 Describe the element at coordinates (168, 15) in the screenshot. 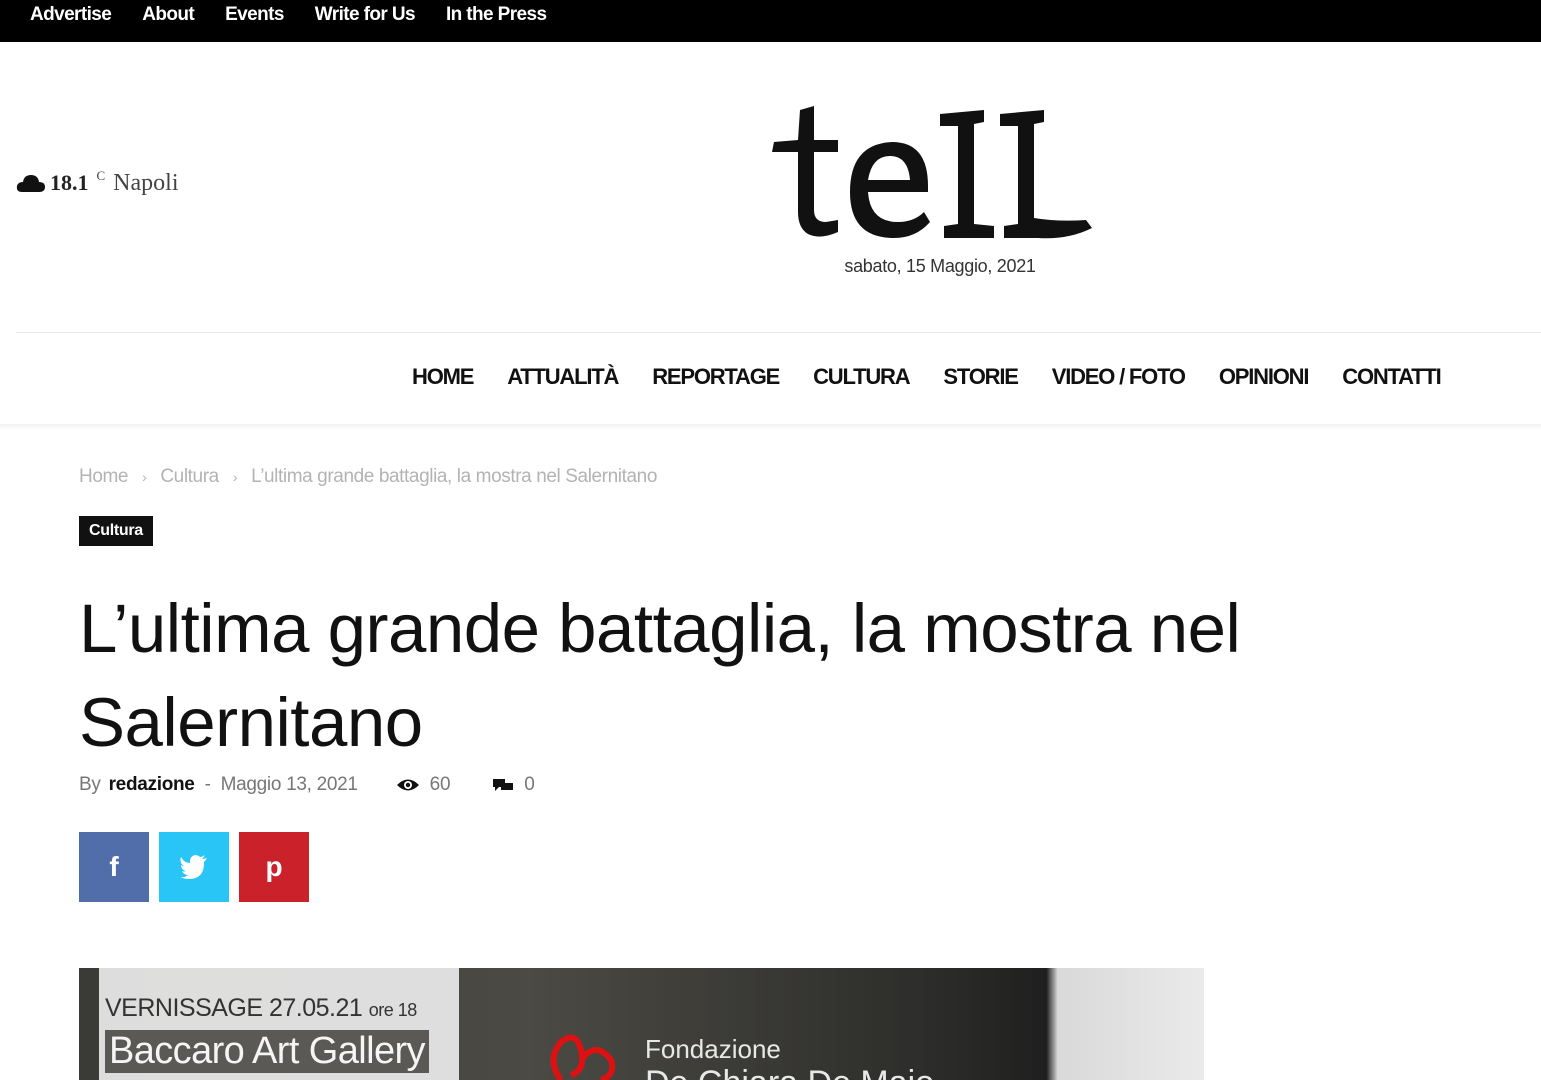

I see `top-link-about: About` at that location.